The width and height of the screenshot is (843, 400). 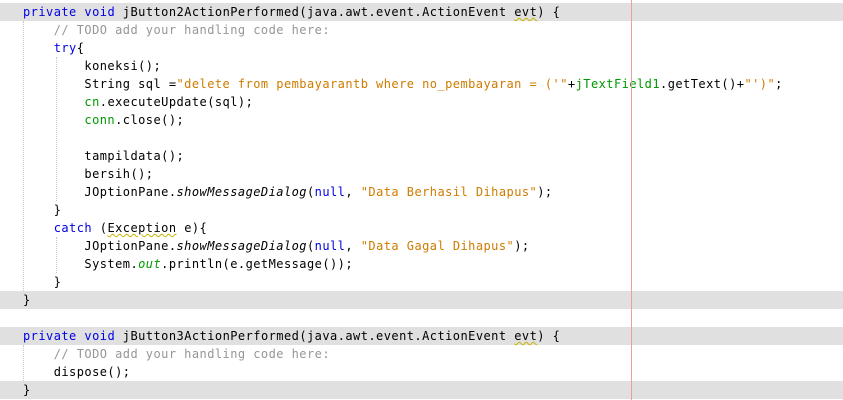 What do you see at coordinates (150, 264) in the screenshot?
I see `code-token: out` at bounding box center [150, 264].